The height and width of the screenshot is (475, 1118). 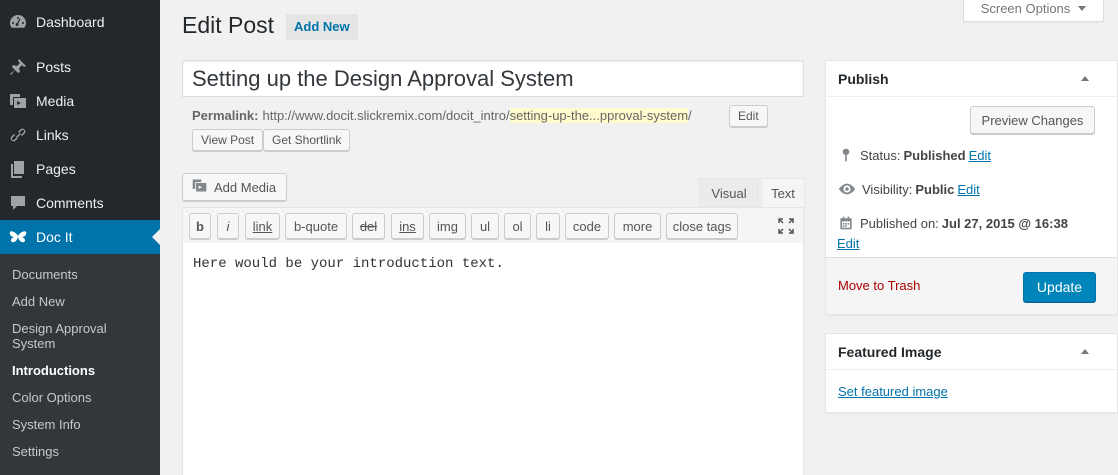 What do you see at coordinates (70, 22) in the screenshot?
I see `menu-label: Dashboard` at bounding box center [70, 22].